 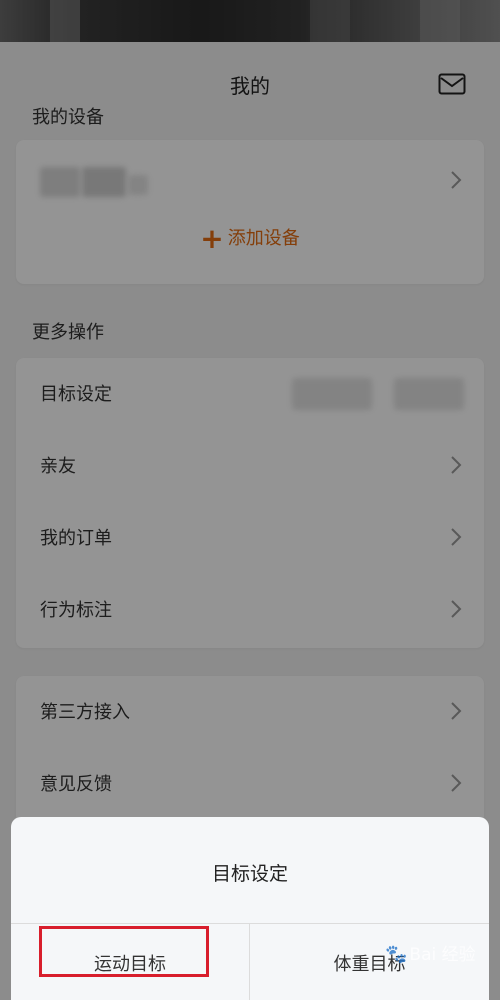 What do you see at coordinates (249, 874) in the screenshot?
I see `sheet-title: 目标设定` at bounding box center [249, 874].